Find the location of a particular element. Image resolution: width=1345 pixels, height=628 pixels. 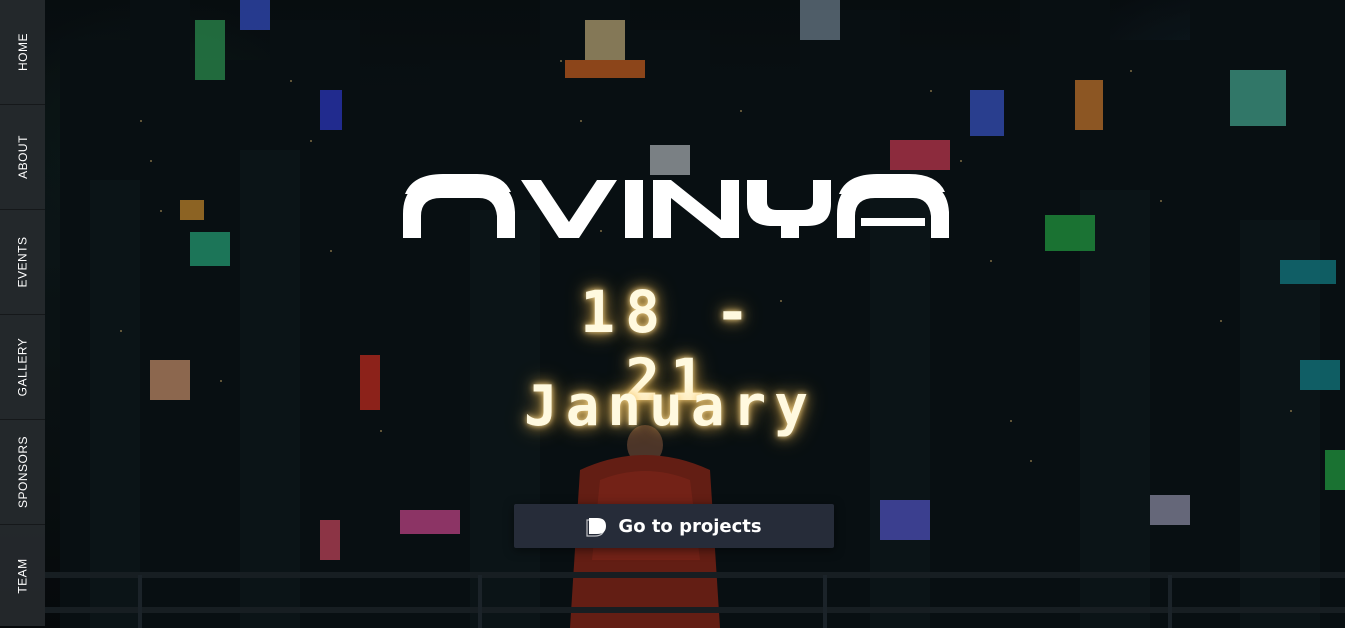

nav-item-label: SPONSORS is located at coordinates (22, 472).